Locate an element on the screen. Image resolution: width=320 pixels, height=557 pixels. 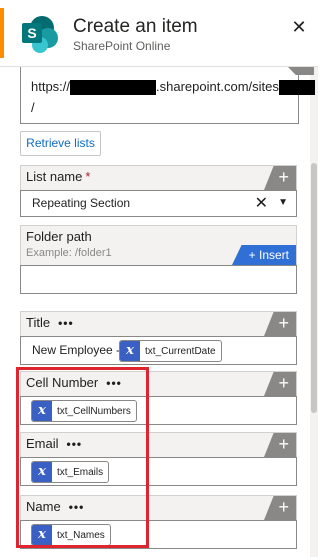
dialog-subtitle: SharePoint Online is located at coordinates (122, 46).